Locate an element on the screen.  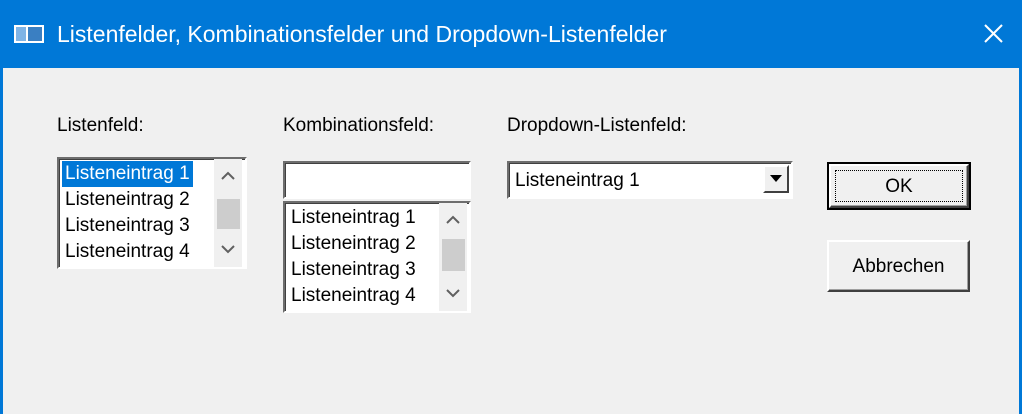
combobox-label: Kombinationsfeld: is located at coordinates (359, 125).